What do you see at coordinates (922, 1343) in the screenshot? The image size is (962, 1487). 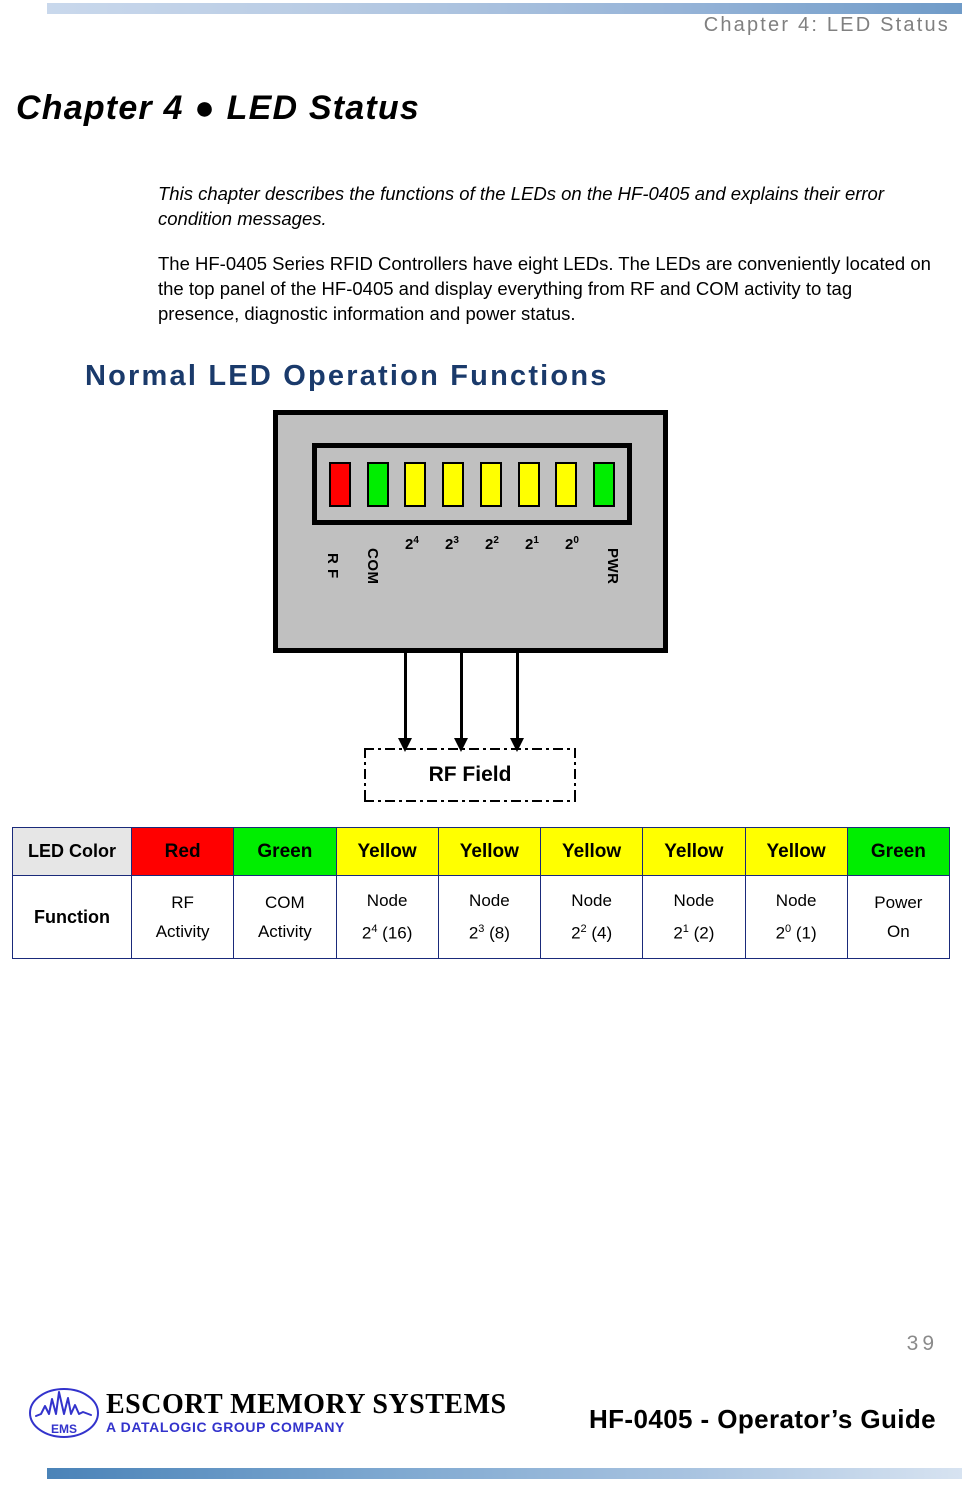 I see `page-number: 39` at bounding box center [922, 1343].